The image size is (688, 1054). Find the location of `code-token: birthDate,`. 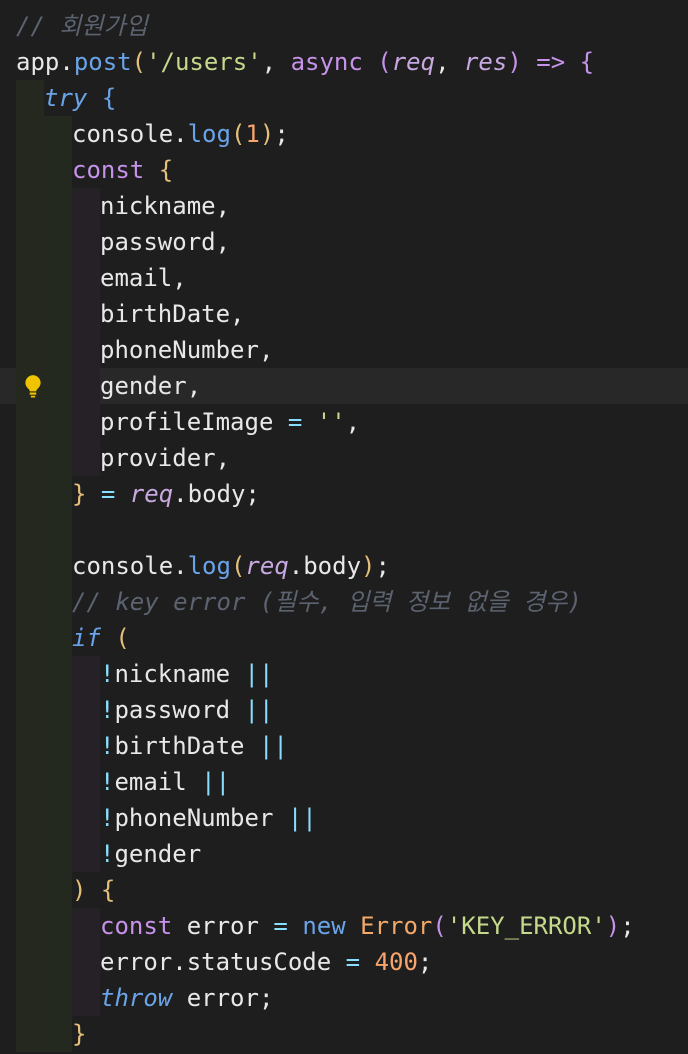

code-token: birthDate, is located at coordinates (172, 314).